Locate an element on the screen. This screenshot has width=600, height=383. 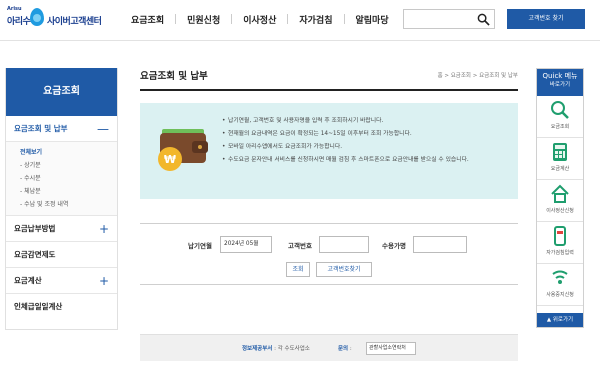
bill-search-form: 납기연월 2024년 05월 고객번호 수용가명 조회 고객번호찾기 is located at coordinates (329, 254).